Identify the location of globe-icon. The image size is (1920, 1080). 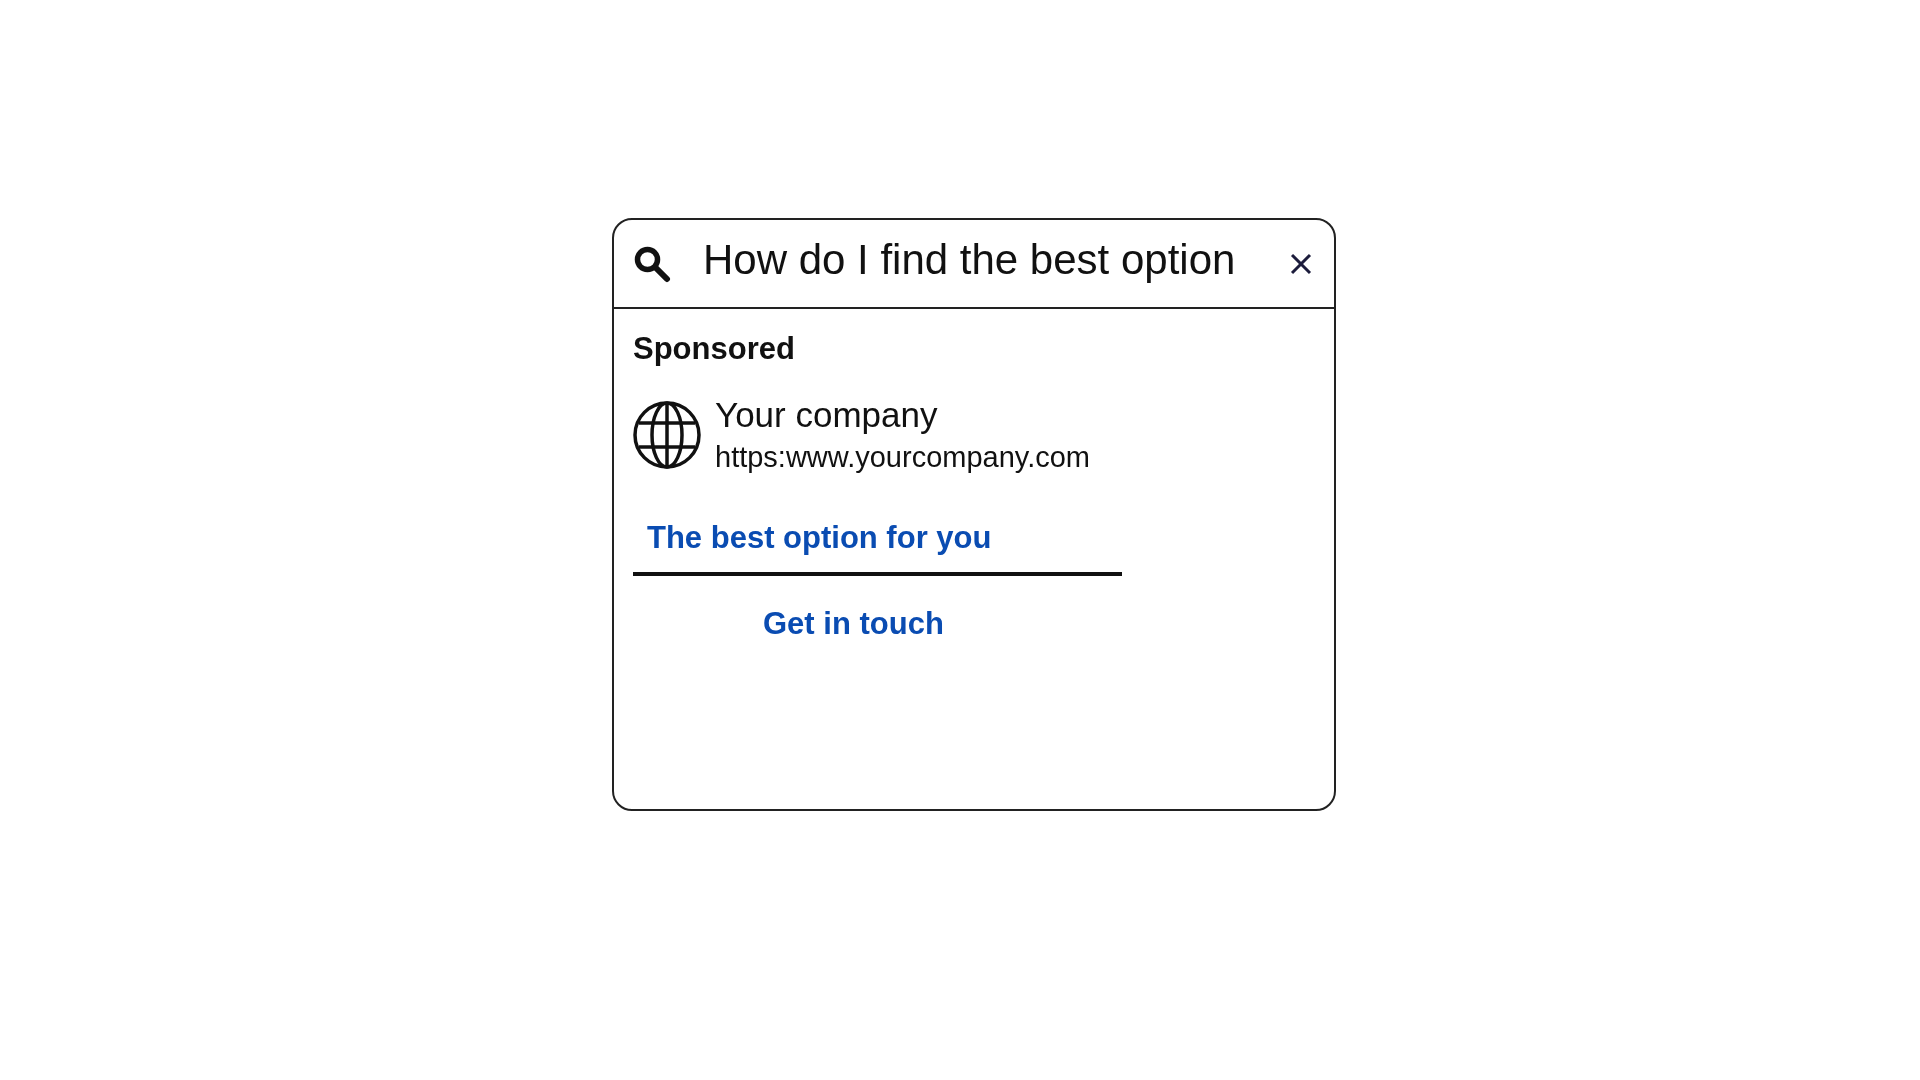
(667, 434).